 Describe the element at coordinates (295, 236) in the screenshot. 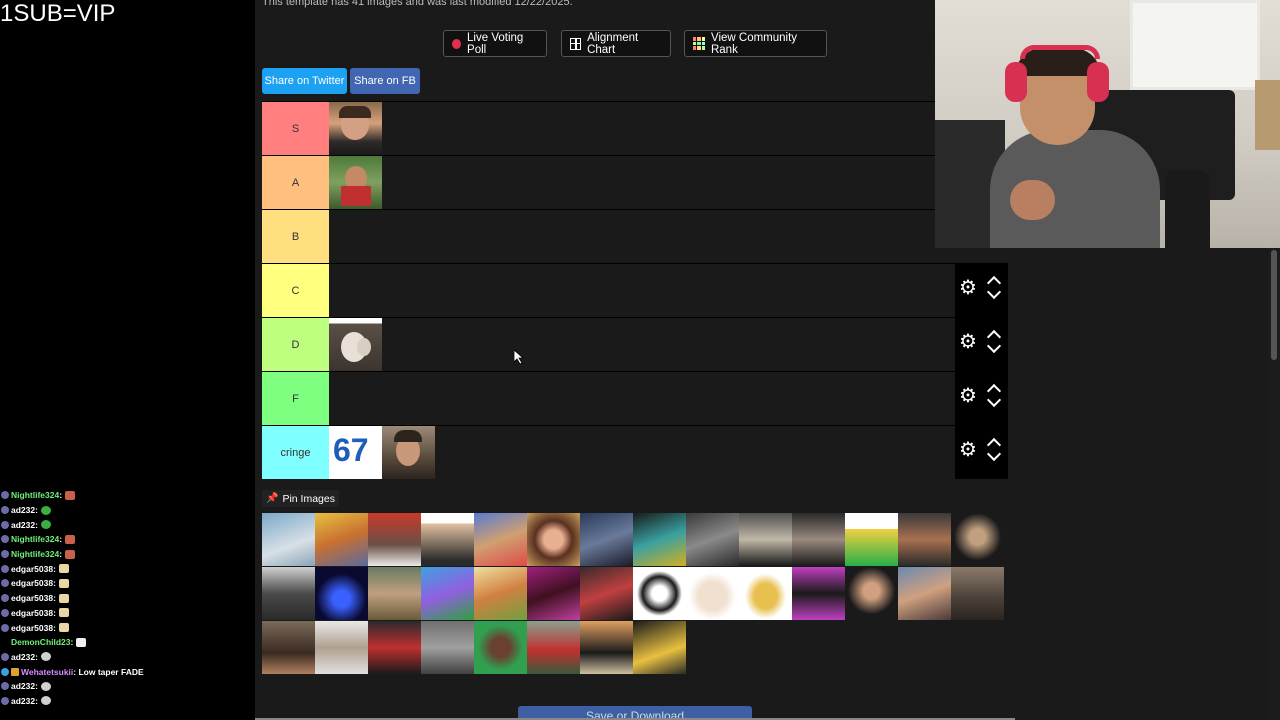

I see `tier-label: B` at that location.